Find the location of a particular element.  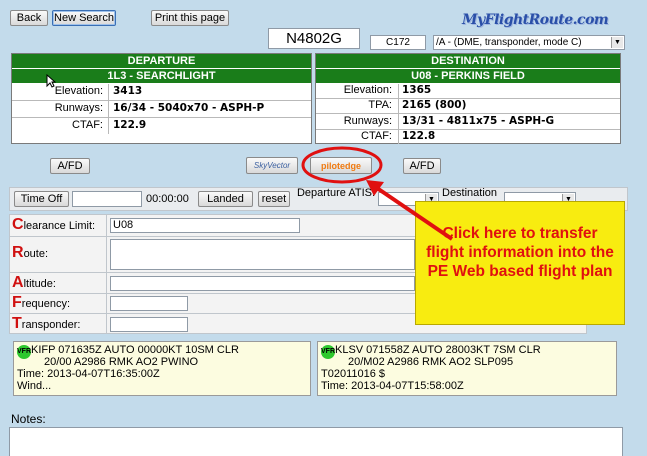

row-value: 3413 is located at coordinates (128, 91).